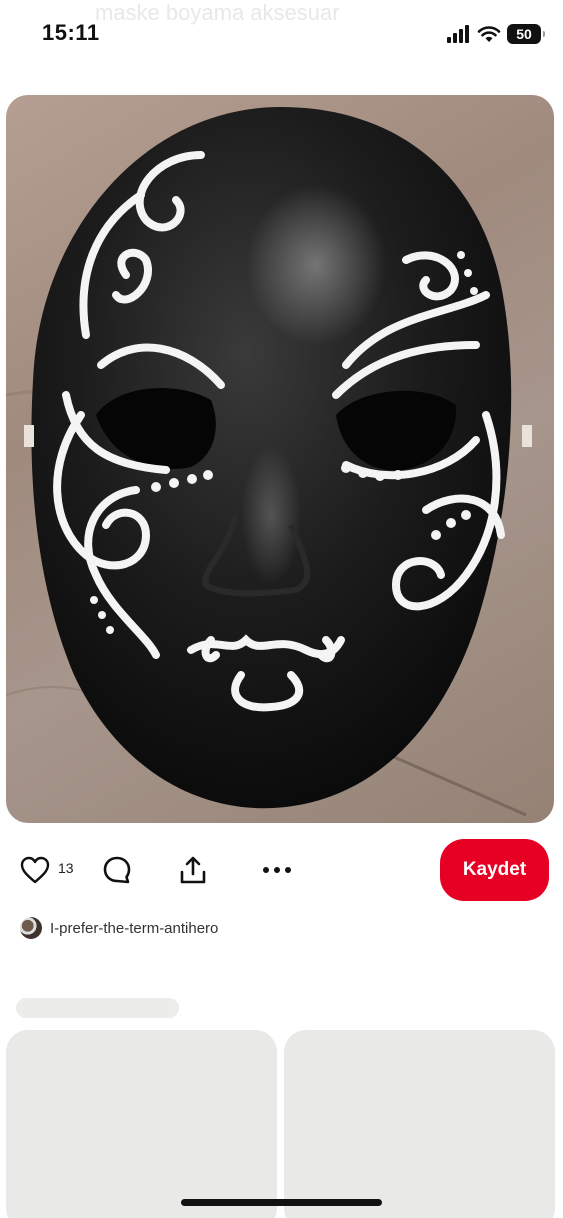 Image resolution: width=563 pixels, height=1218 pixels. Describe the element at coordinates (141, 1124) in the screenshot. I see `skeleton-card-left` at that location.